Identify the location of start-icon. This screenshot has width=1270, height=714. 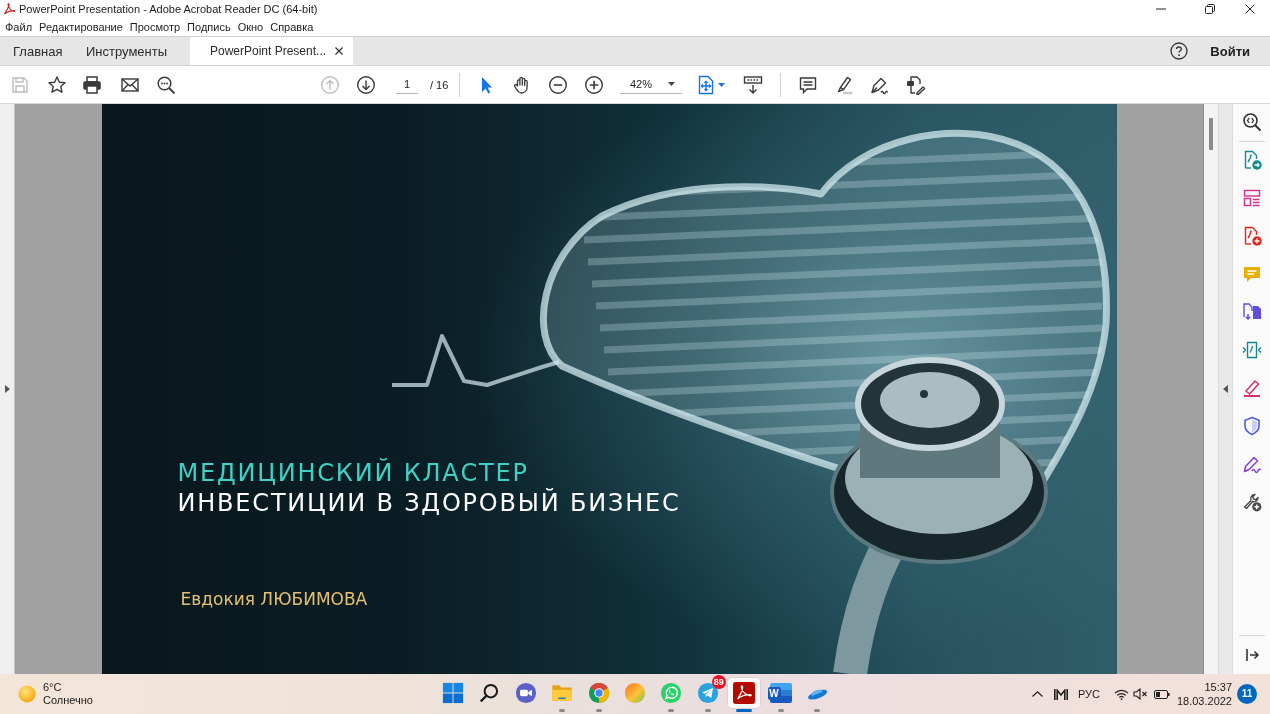
(453, 693).